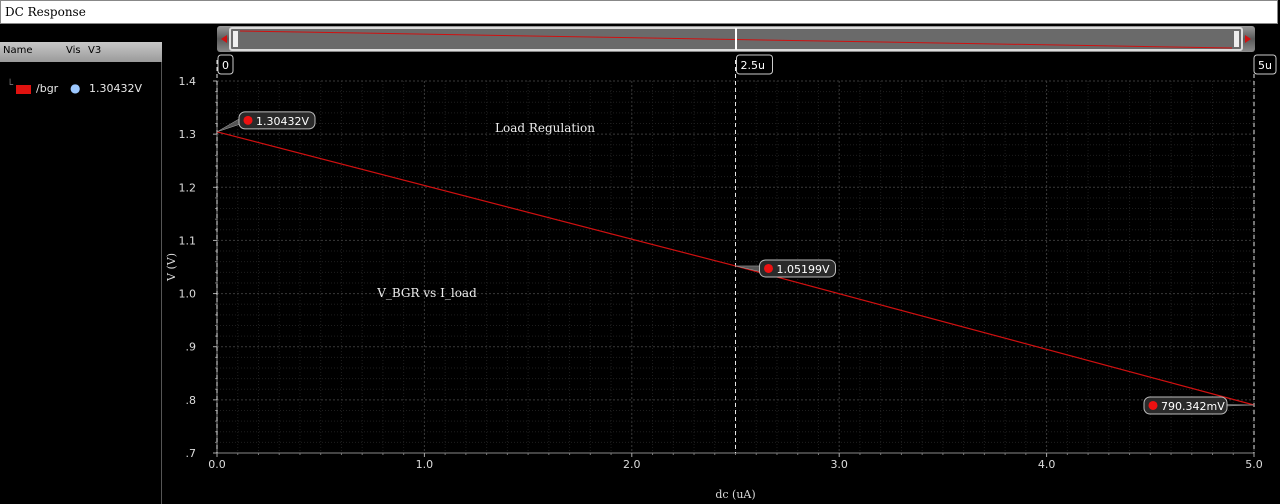 This screenshot has height=504, width=1280. What do you see at coordinates (188, 81) in the screenshot?
I see `y-tick-label: 1.4` at bounding box center [188, 81].